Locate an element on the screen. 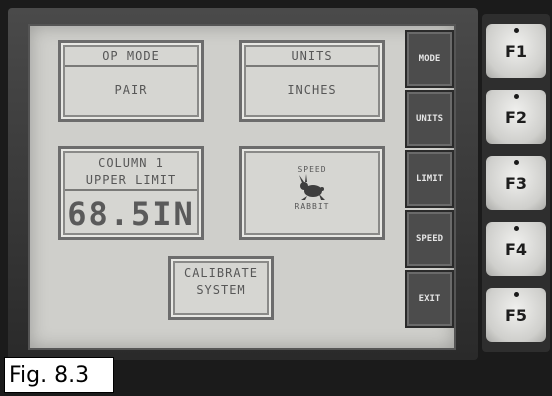 The width and height of the screenshot is (552, 396). op-mode-value: PAIR is located at coordinates (131, 90).